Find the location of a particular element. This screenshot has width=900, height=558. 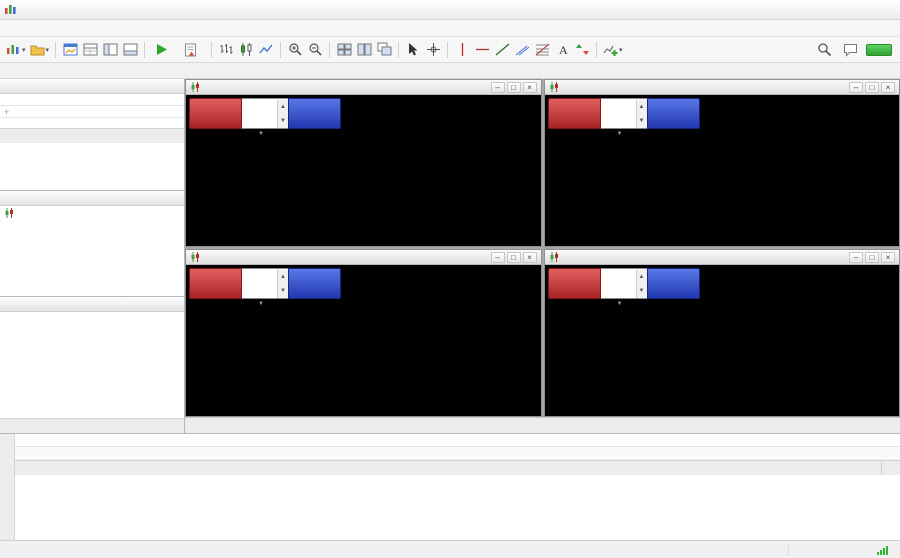

toolbox-toggle-button is located at coordinates (130, 50).